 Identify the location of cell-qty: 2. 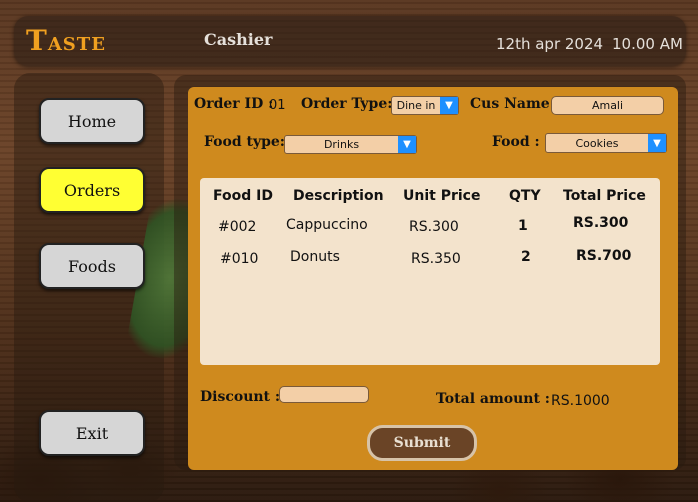
(526, 257).